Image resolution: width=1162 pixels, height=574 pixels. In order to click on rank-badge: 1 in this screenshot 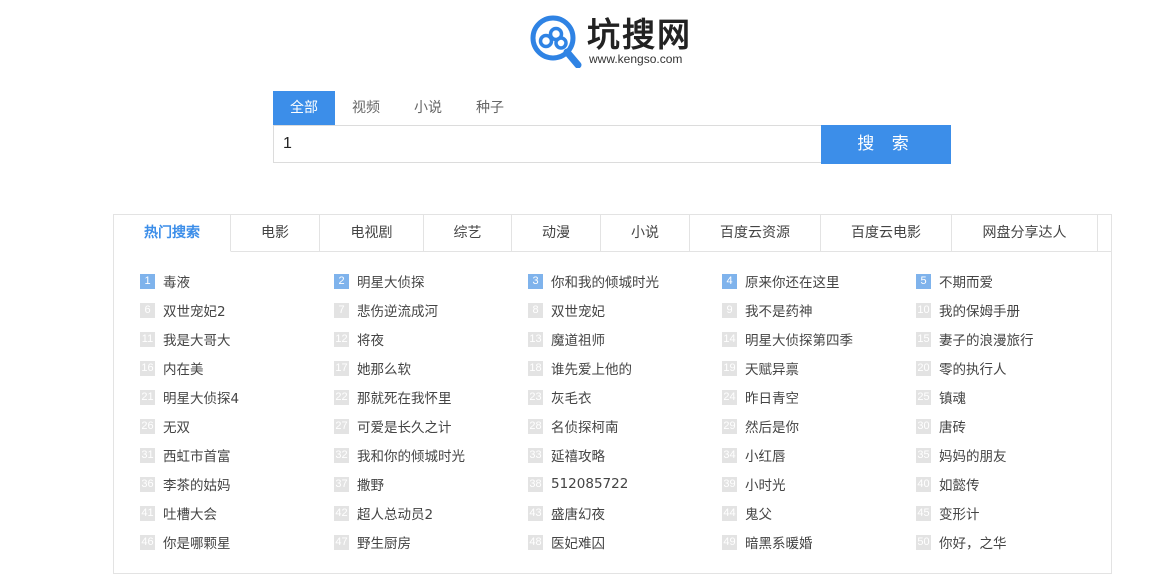, I will do `click(147, 281)`.